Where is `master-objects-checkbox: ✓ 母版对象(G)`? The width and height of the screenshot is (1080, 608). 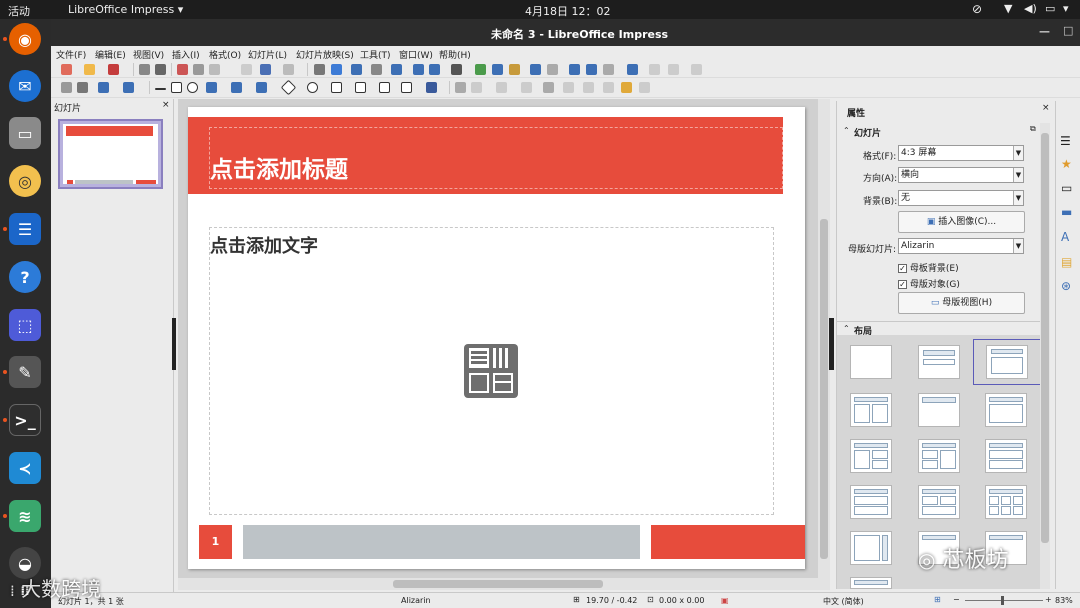
master-objects-checkbox: ✓ 母版对象(G) is located at coordinates (929, 283).